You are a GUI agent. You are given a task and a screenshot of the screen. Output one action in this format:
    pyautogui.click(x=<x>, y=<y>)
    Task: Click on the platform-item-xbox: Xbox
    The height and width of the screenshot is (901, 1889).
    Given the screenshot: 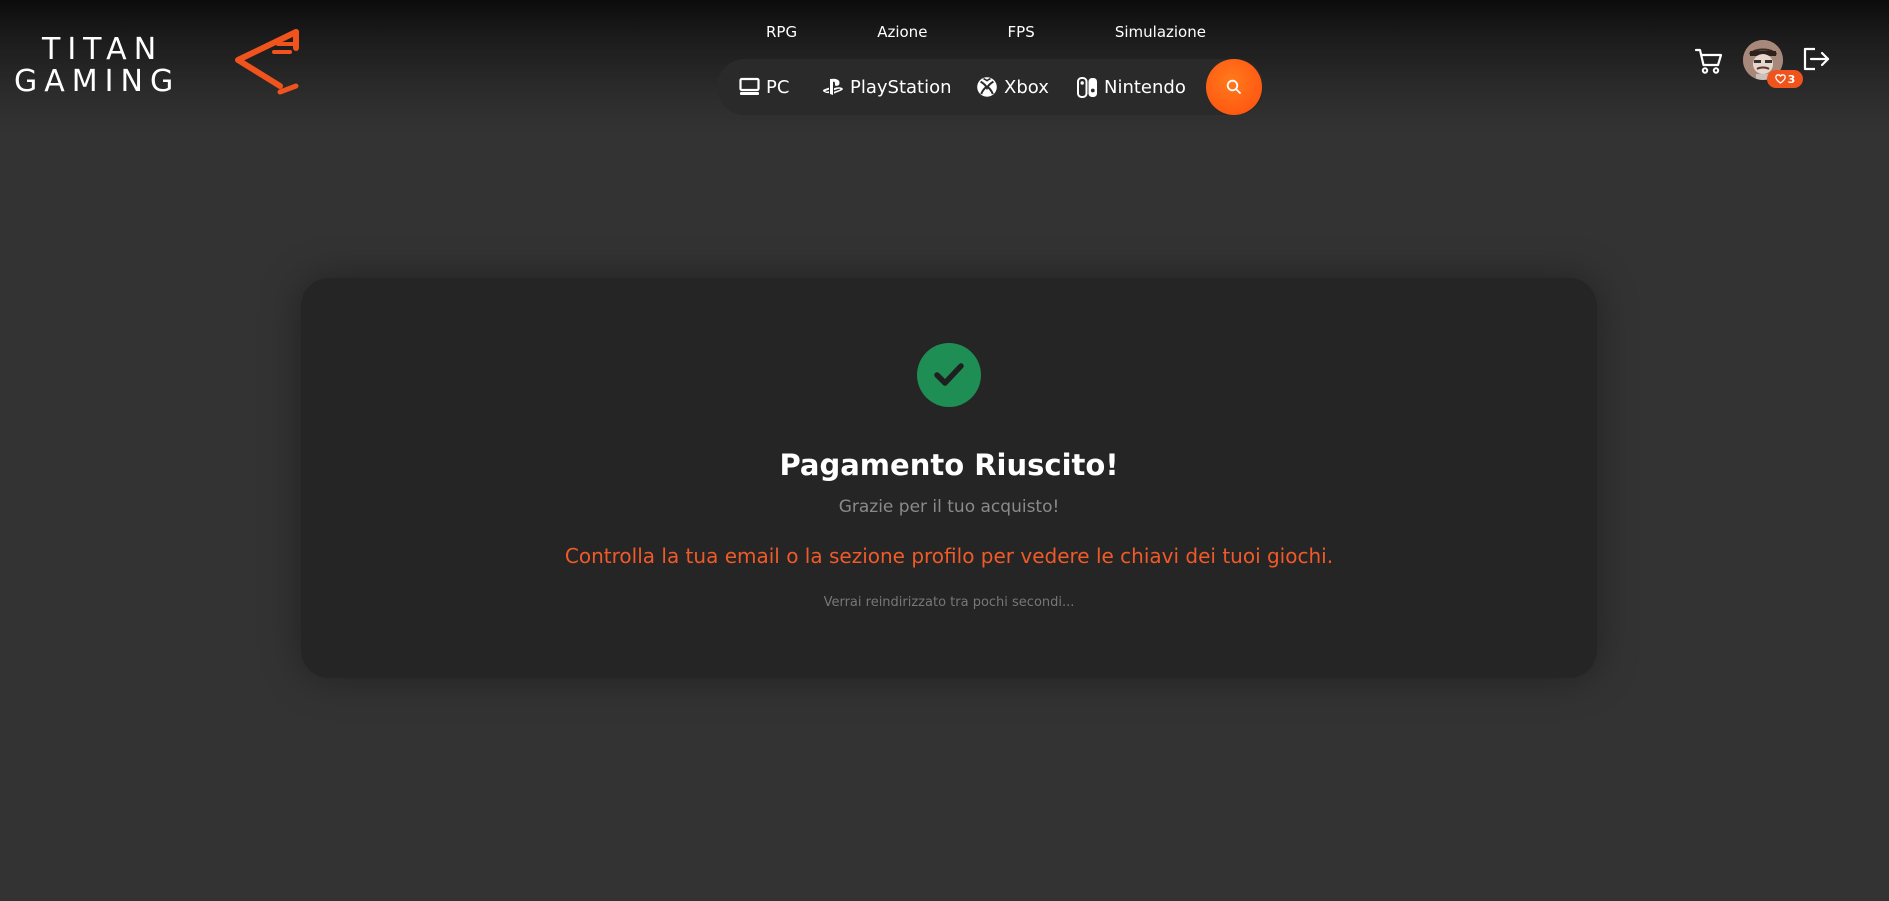 What is the action you would take?
    pyautogui.click(x=1012, y=87)
    